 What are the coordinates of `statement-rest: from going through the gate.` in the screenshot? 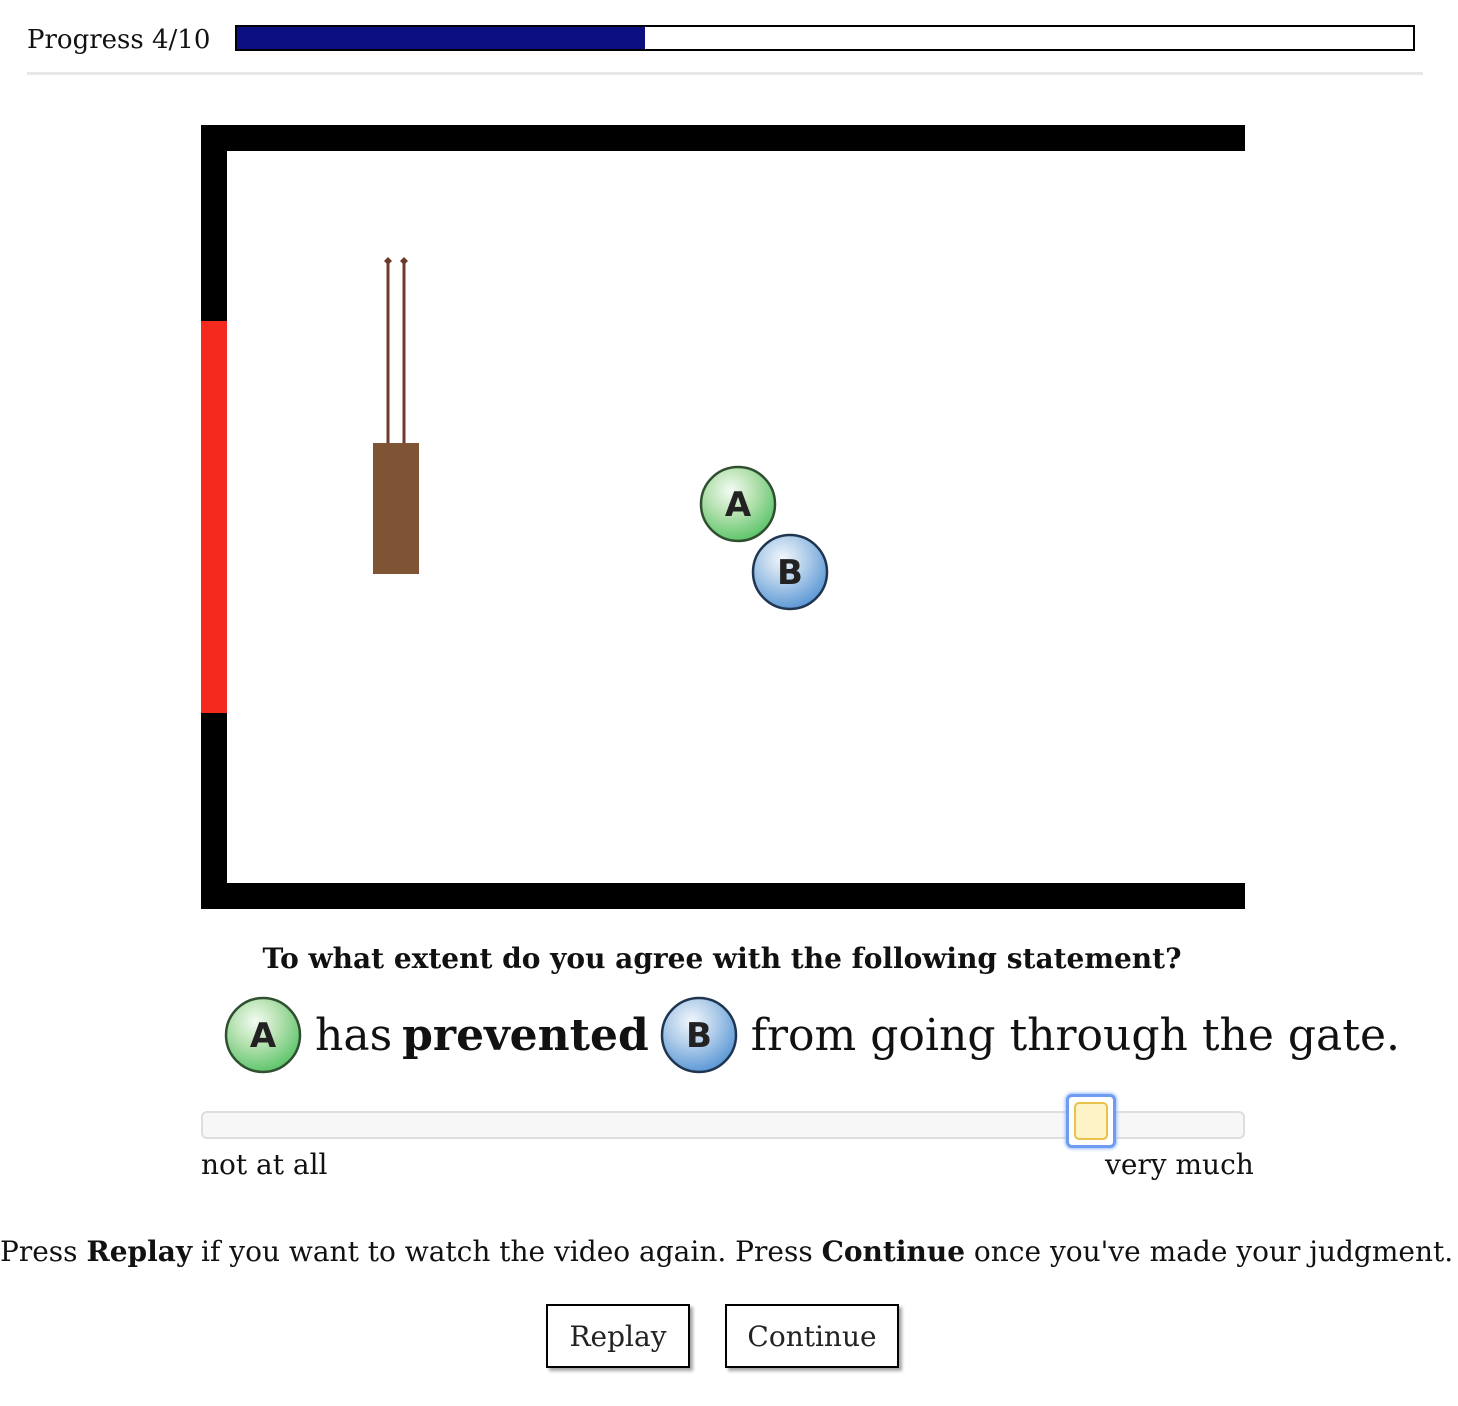 It's located at (1075, 1035).